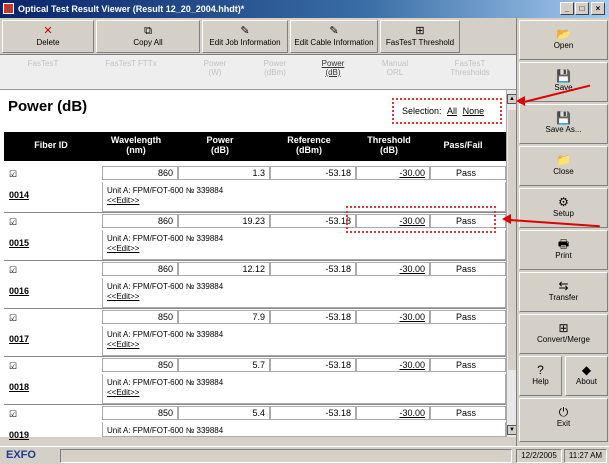 This screenshot has width=609, height=464. Describe the element at coordinates (224, 365) in the screenshot. I see `power-cell: 5.7` at that location.